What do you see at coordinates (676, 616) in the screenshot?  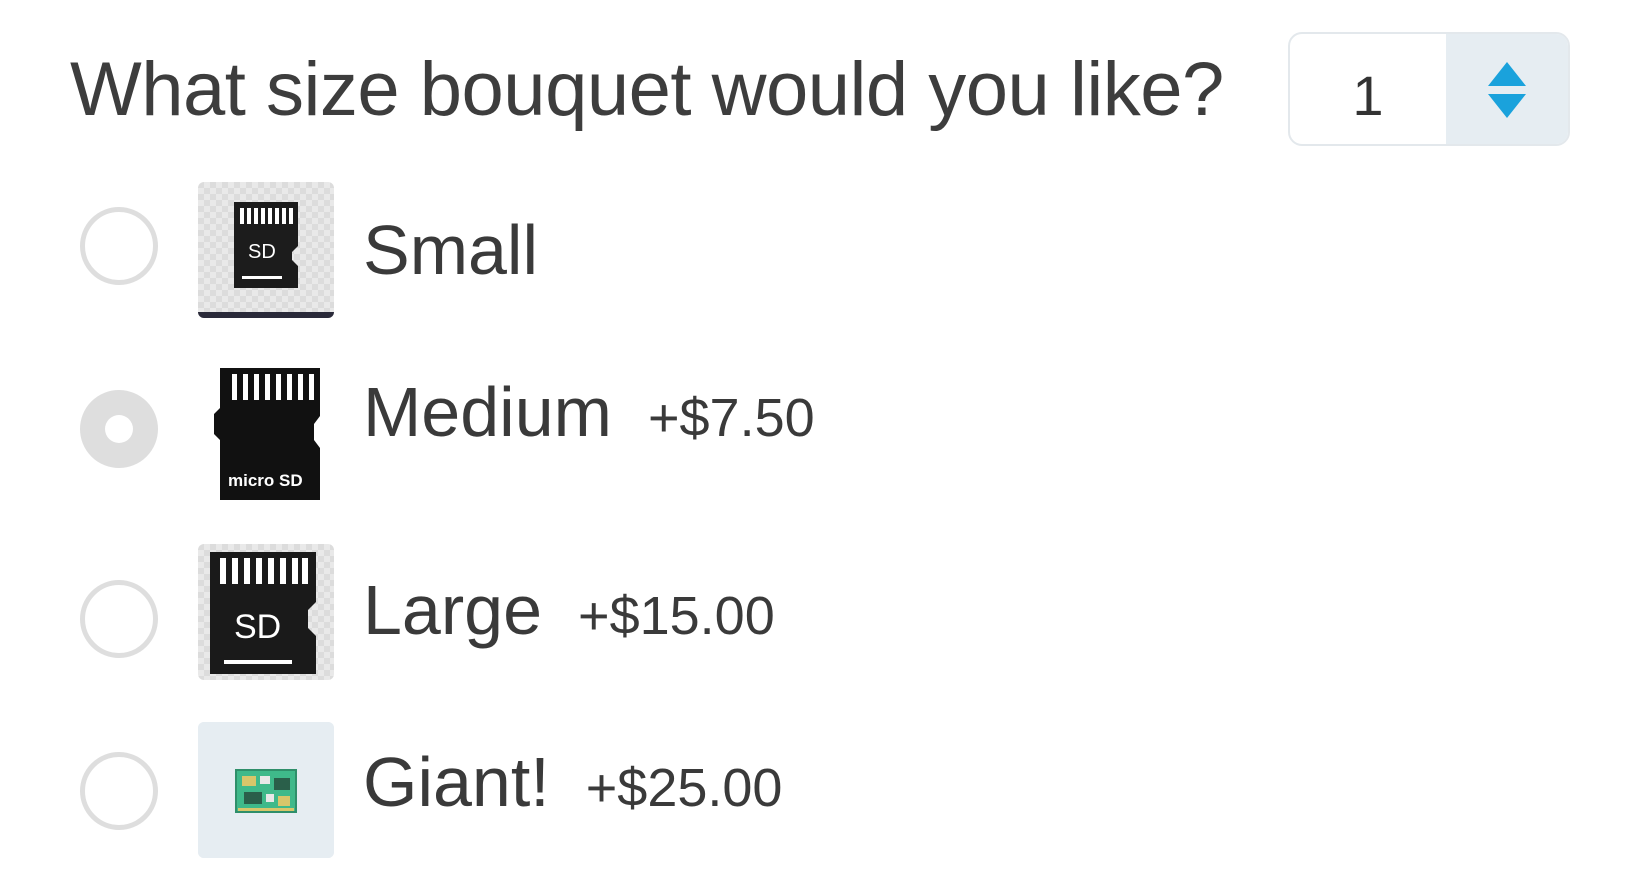 I see `option-price: +$15.00` at bounding box center [676, 616].